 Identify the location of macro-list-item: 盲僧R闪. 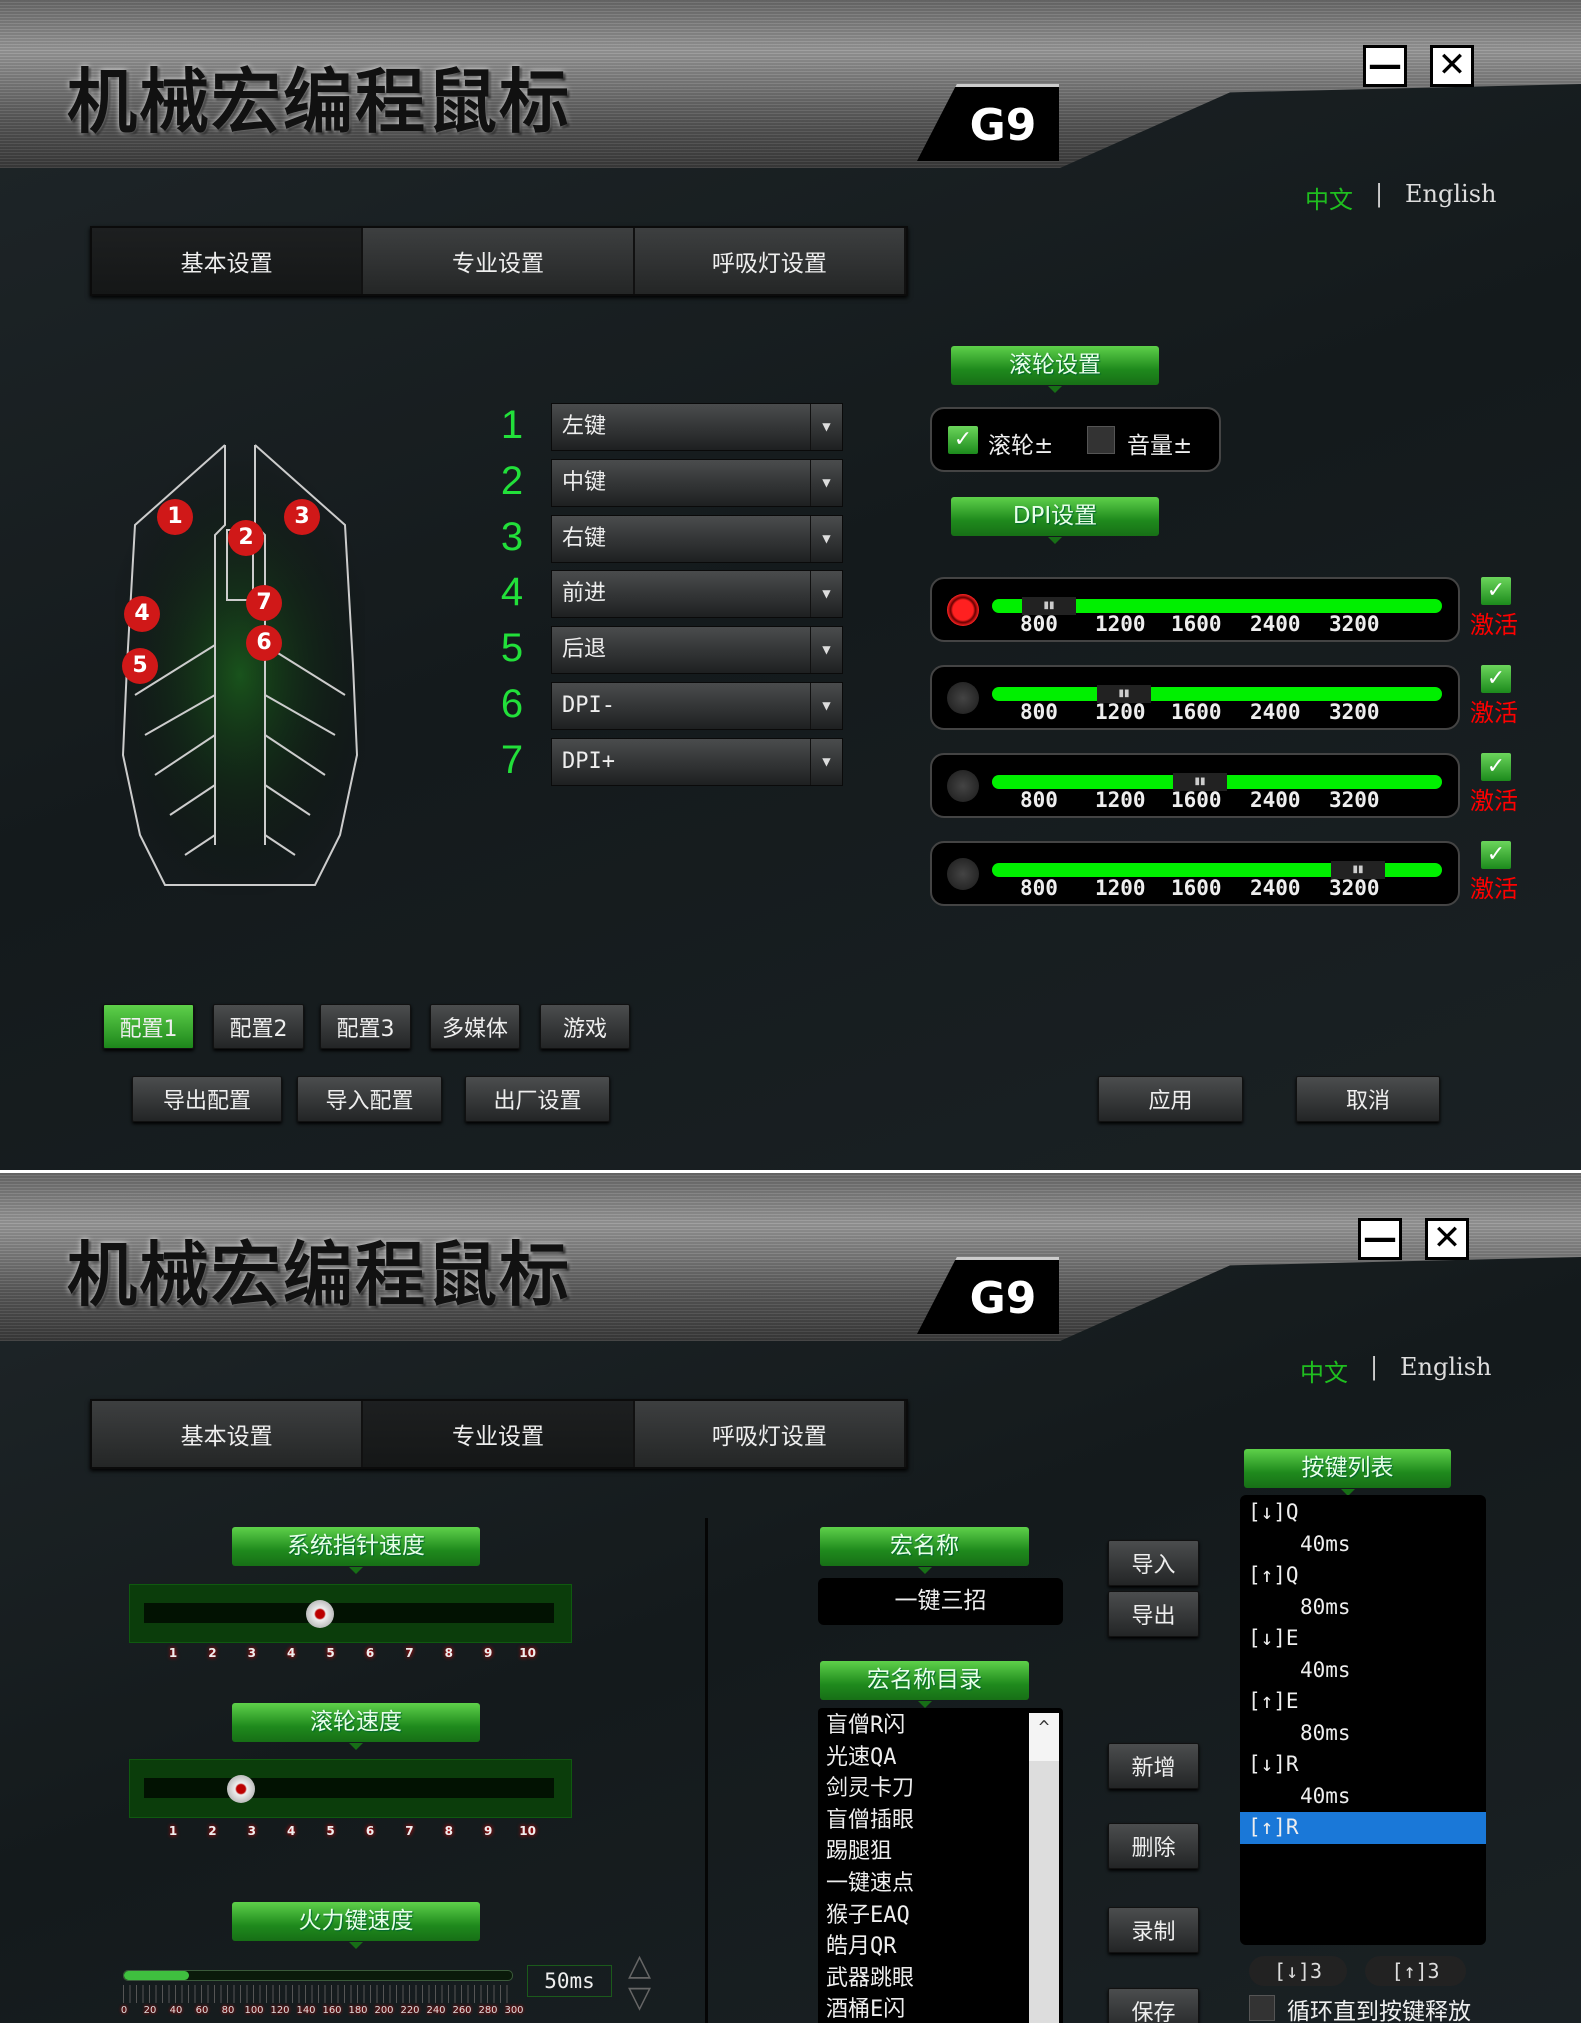
(920, 1726).